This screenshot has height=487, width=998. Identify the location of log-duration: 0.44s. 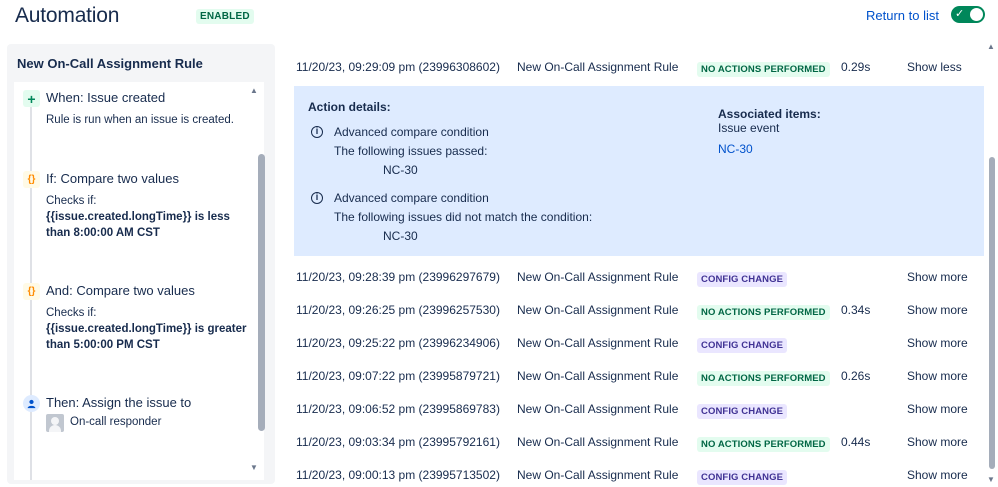
(856, 442).